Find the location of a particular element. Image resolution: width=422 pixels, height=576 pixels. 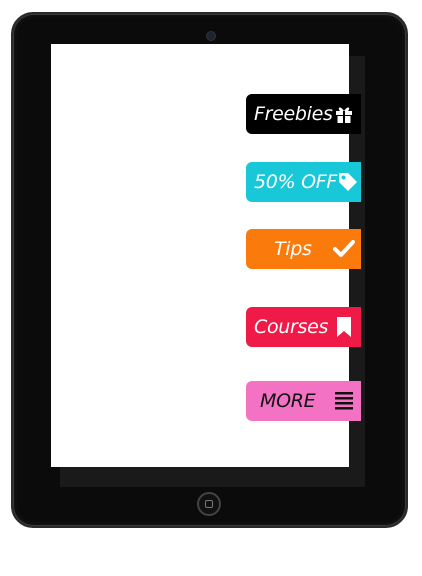

home-button is located at coordinates (209, 504).